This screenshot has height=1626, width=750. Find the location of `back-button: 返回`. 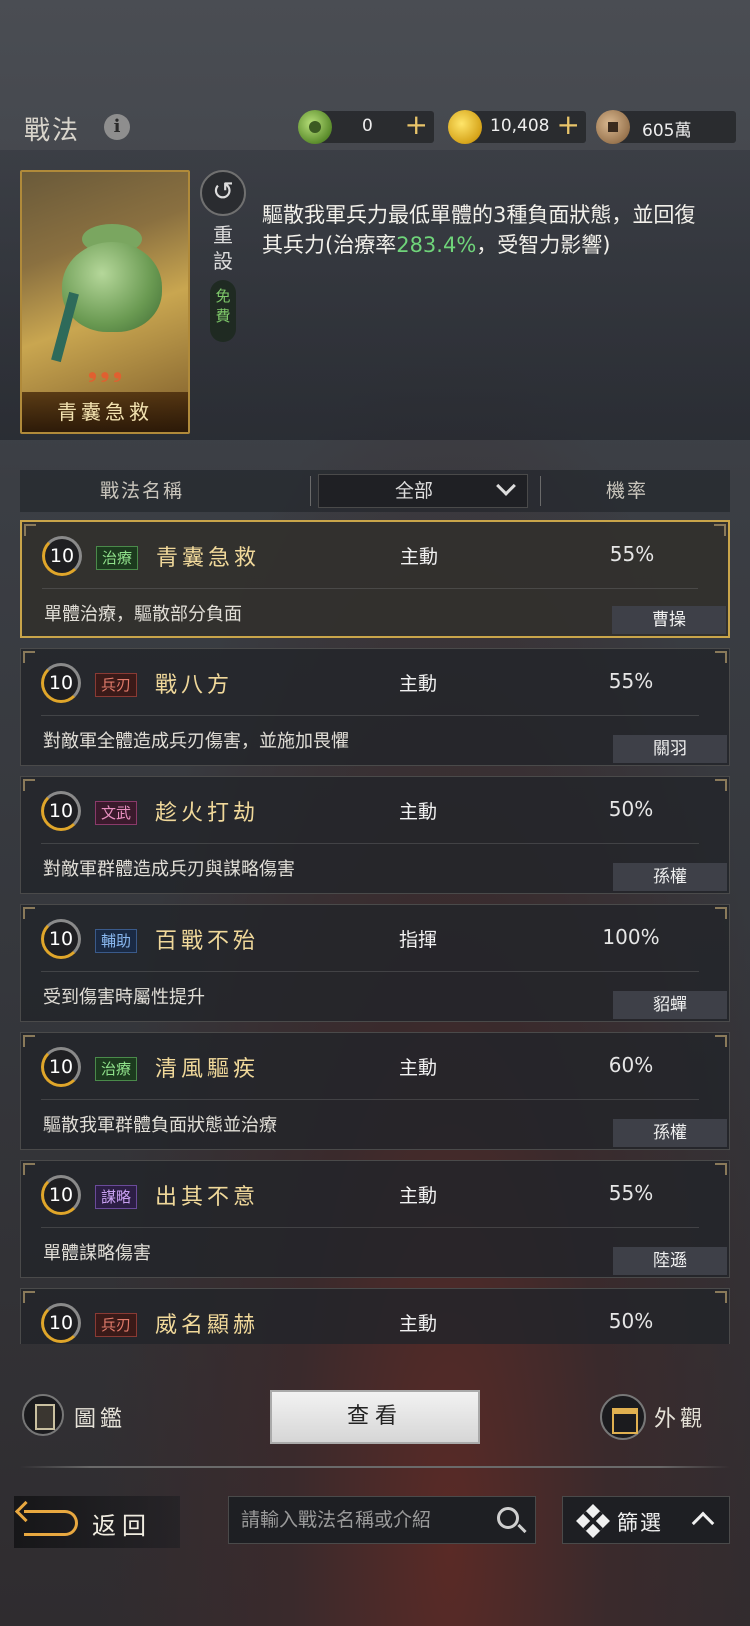

back-button: 返回 is located at coordinates (97, 1522).